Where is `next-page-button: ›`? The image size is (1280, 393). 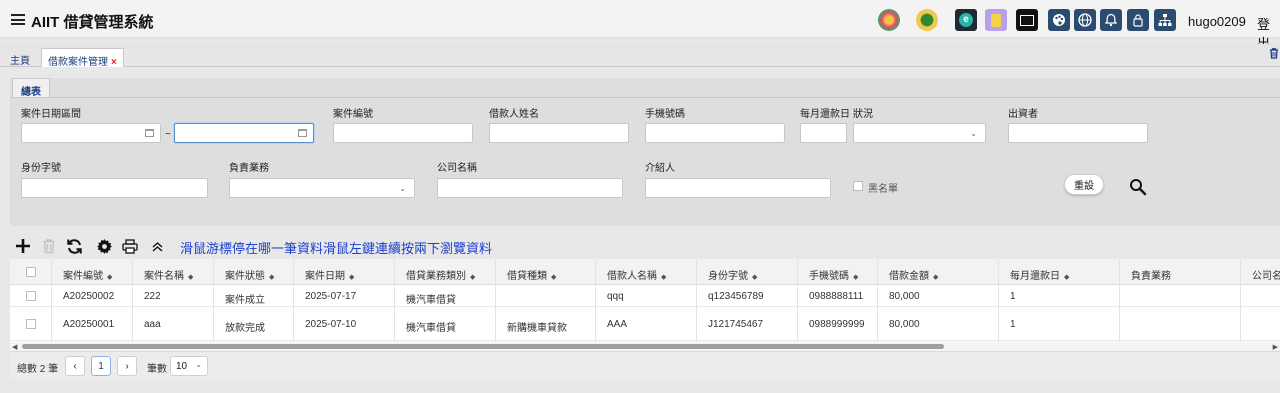 next-page-button: › is located at coordinates (127, 366).